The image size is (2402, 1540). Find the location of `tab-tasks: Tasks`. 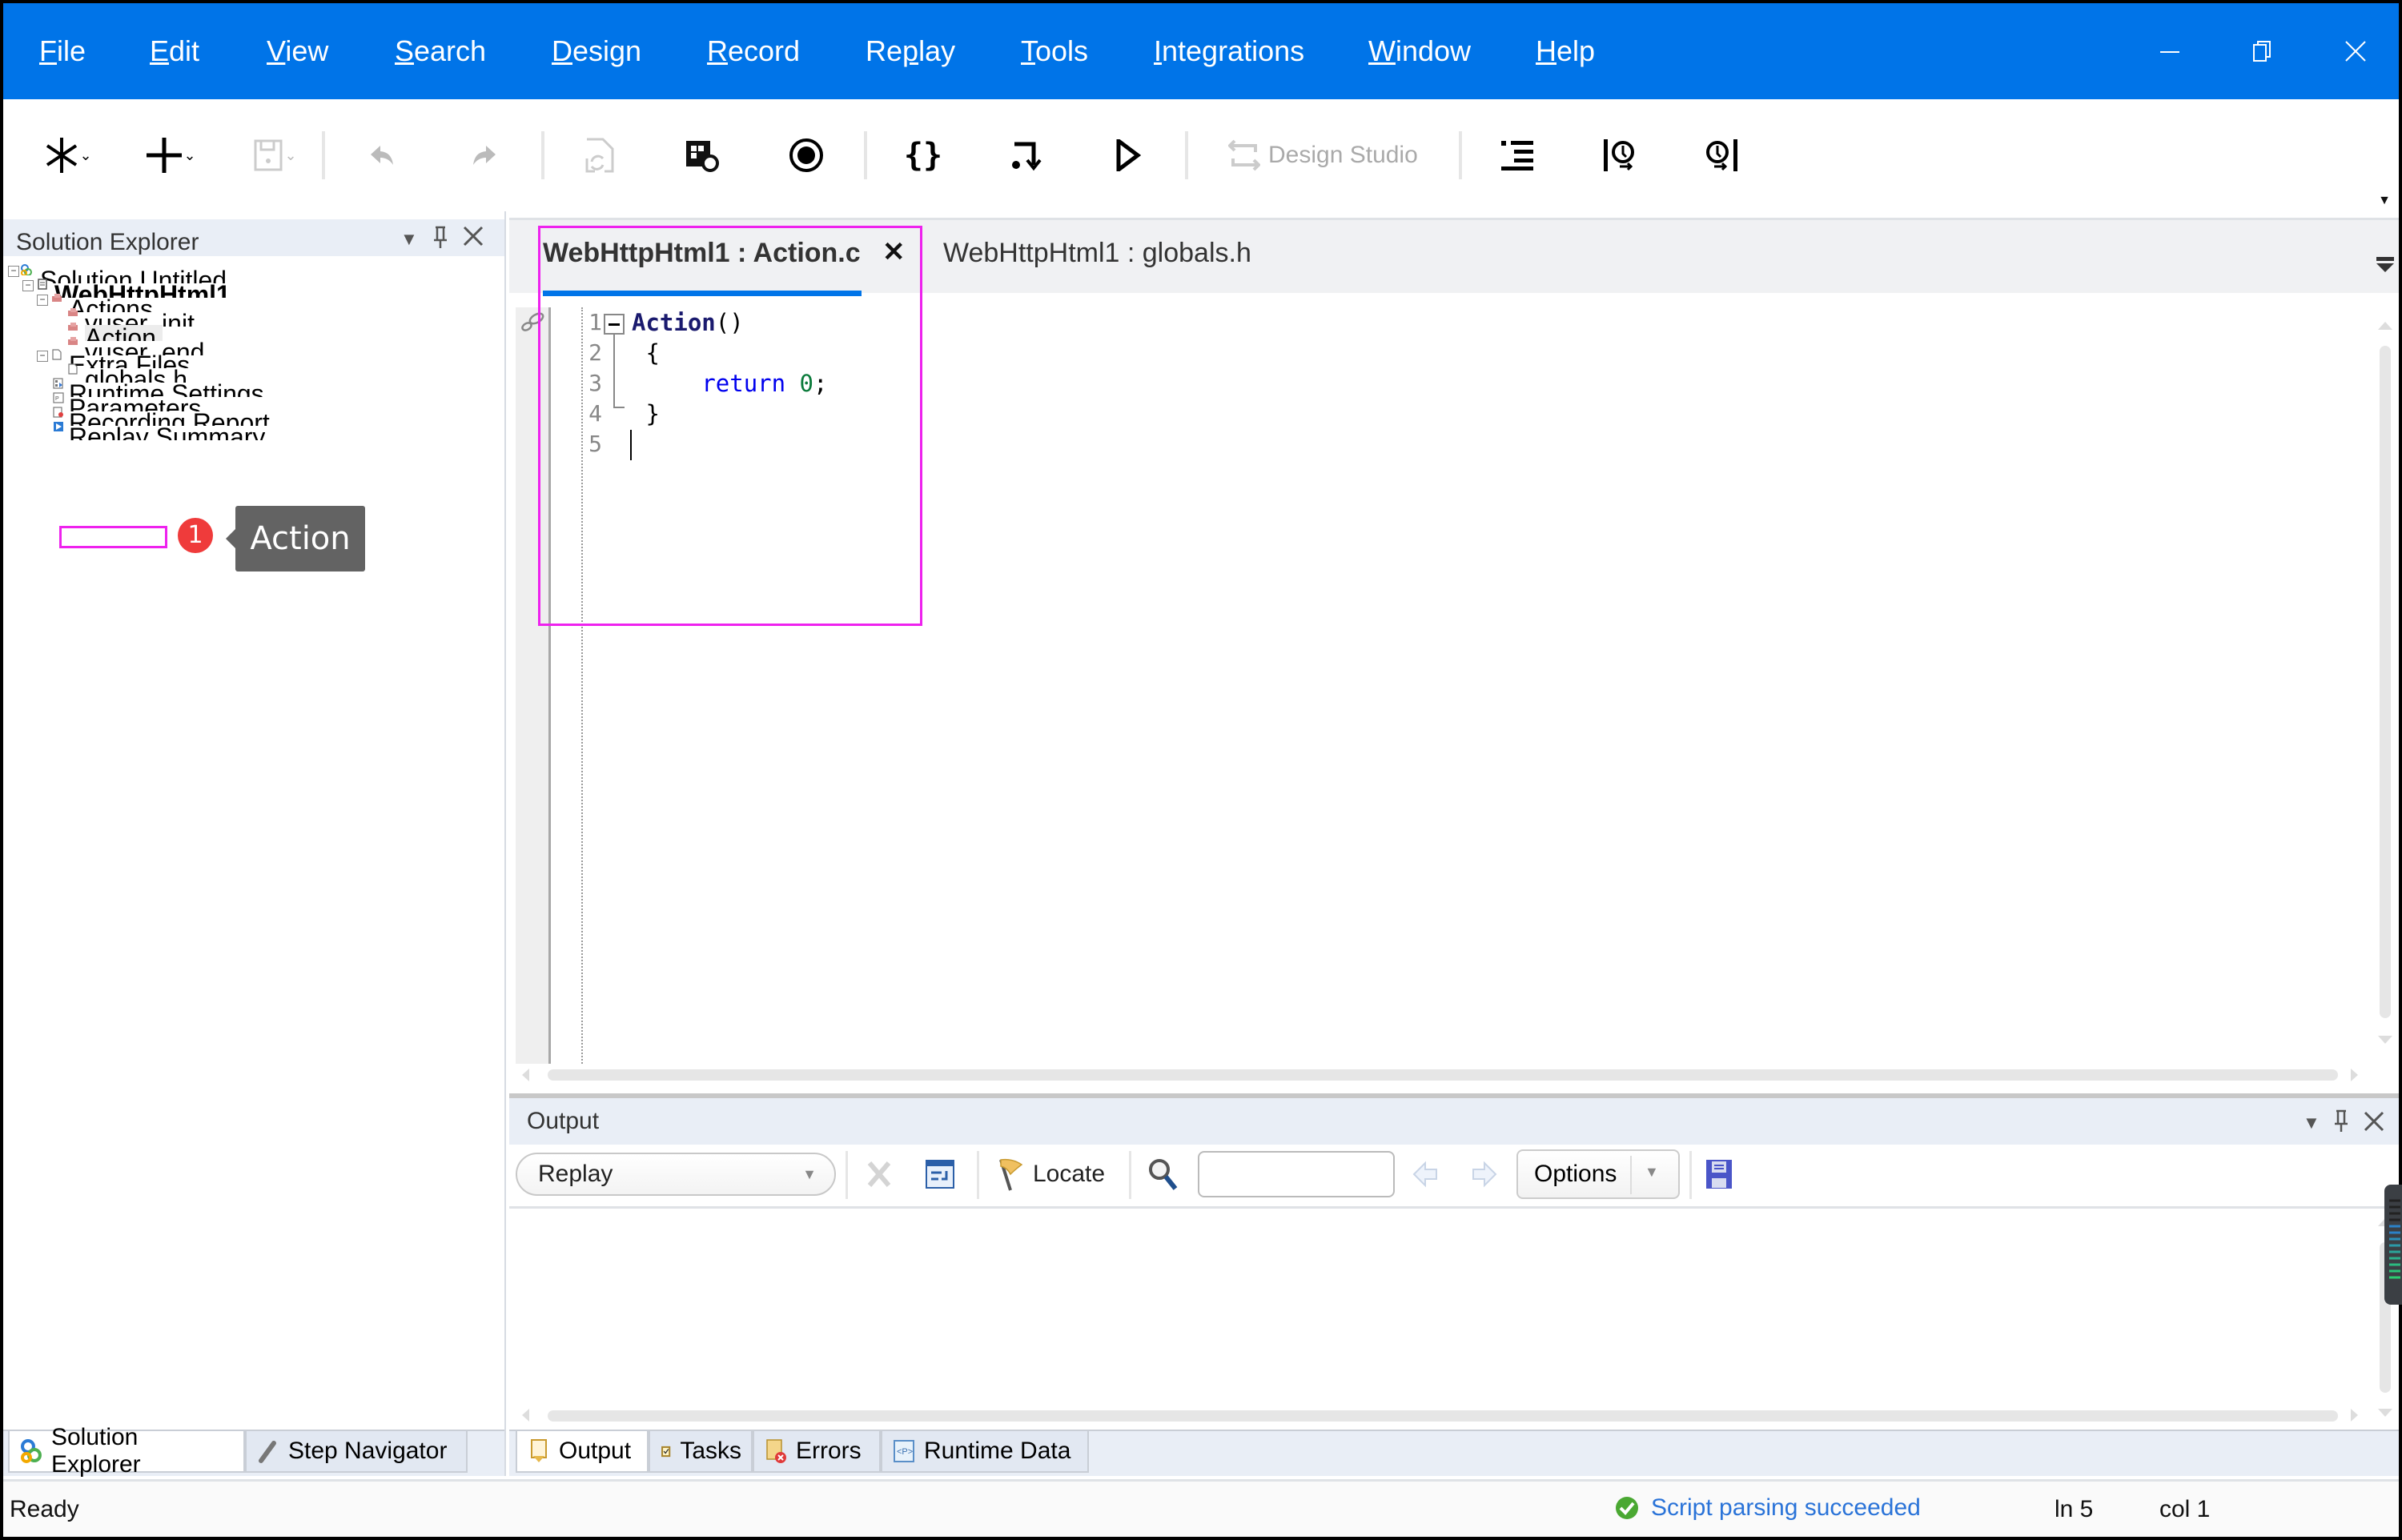

tab-tasks: Tasks is located at coordinates (701, 1452).